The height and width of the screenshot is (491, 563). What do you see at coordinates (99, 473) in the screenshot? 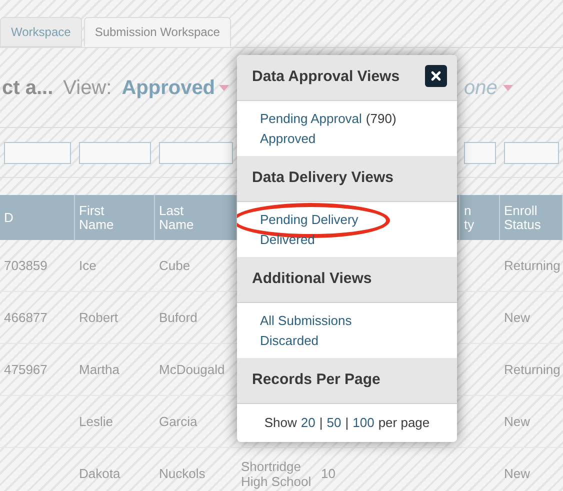
I see `table-cell: Dakota` at bounding box center [99, 473].